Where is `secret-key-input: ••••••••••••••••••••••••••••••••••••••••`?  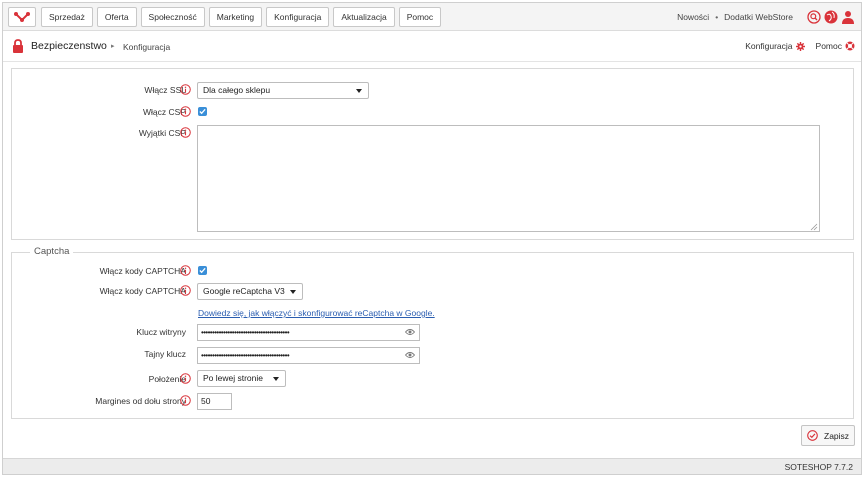
secret-key-input: •••••••••••••••••••••••••••••••••••••••• is located at coordinates (308, 355).